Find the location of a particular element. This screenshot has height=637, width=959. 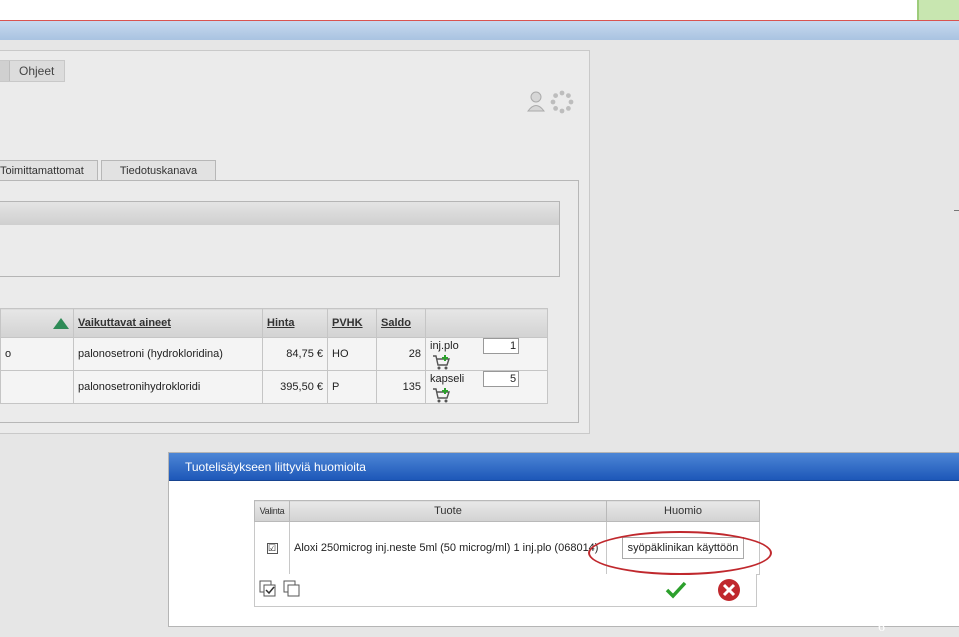

order-cell: kapseli 5 is located at coordinates (486, 387).